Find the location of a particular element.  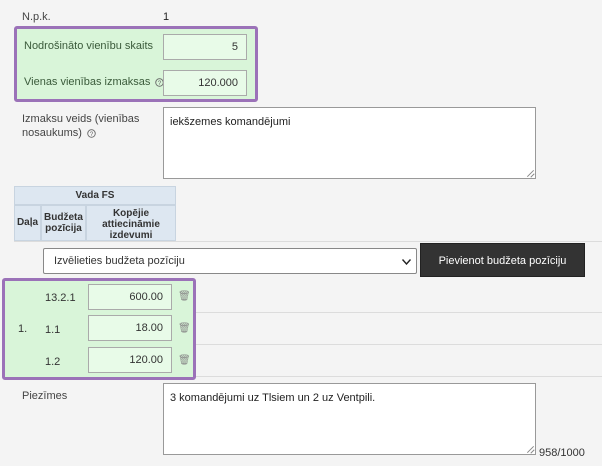

budget-group-header: Vada FS is located at coordinates (95, 195).